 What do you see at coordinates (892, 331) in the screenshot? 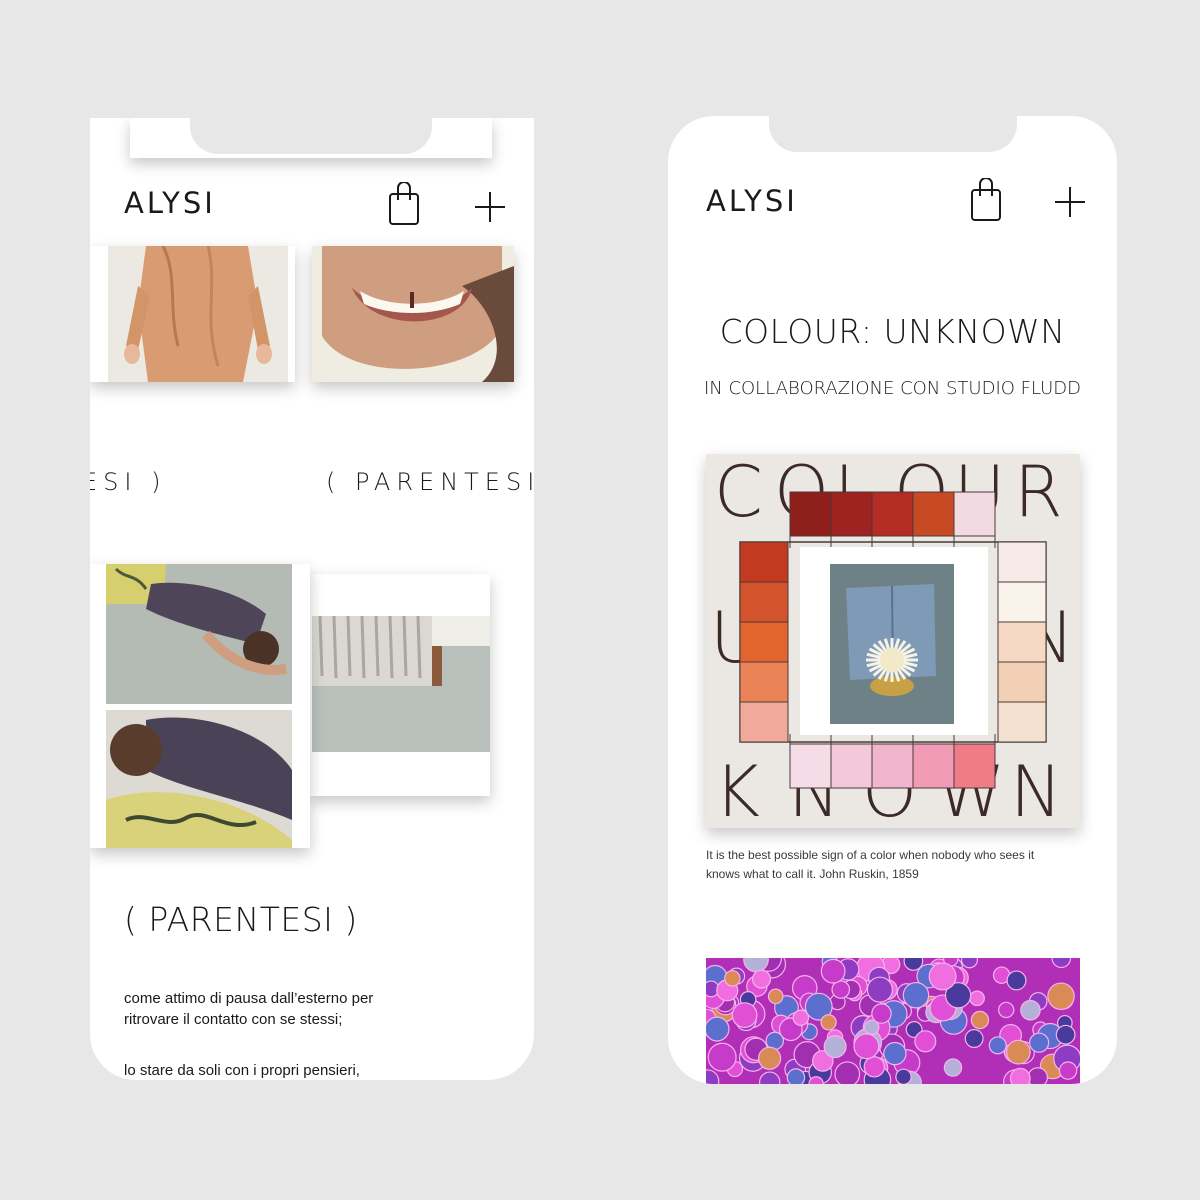
I see `page-title: COLOUR: UNKNOWN` at bounding box center [892, 331].